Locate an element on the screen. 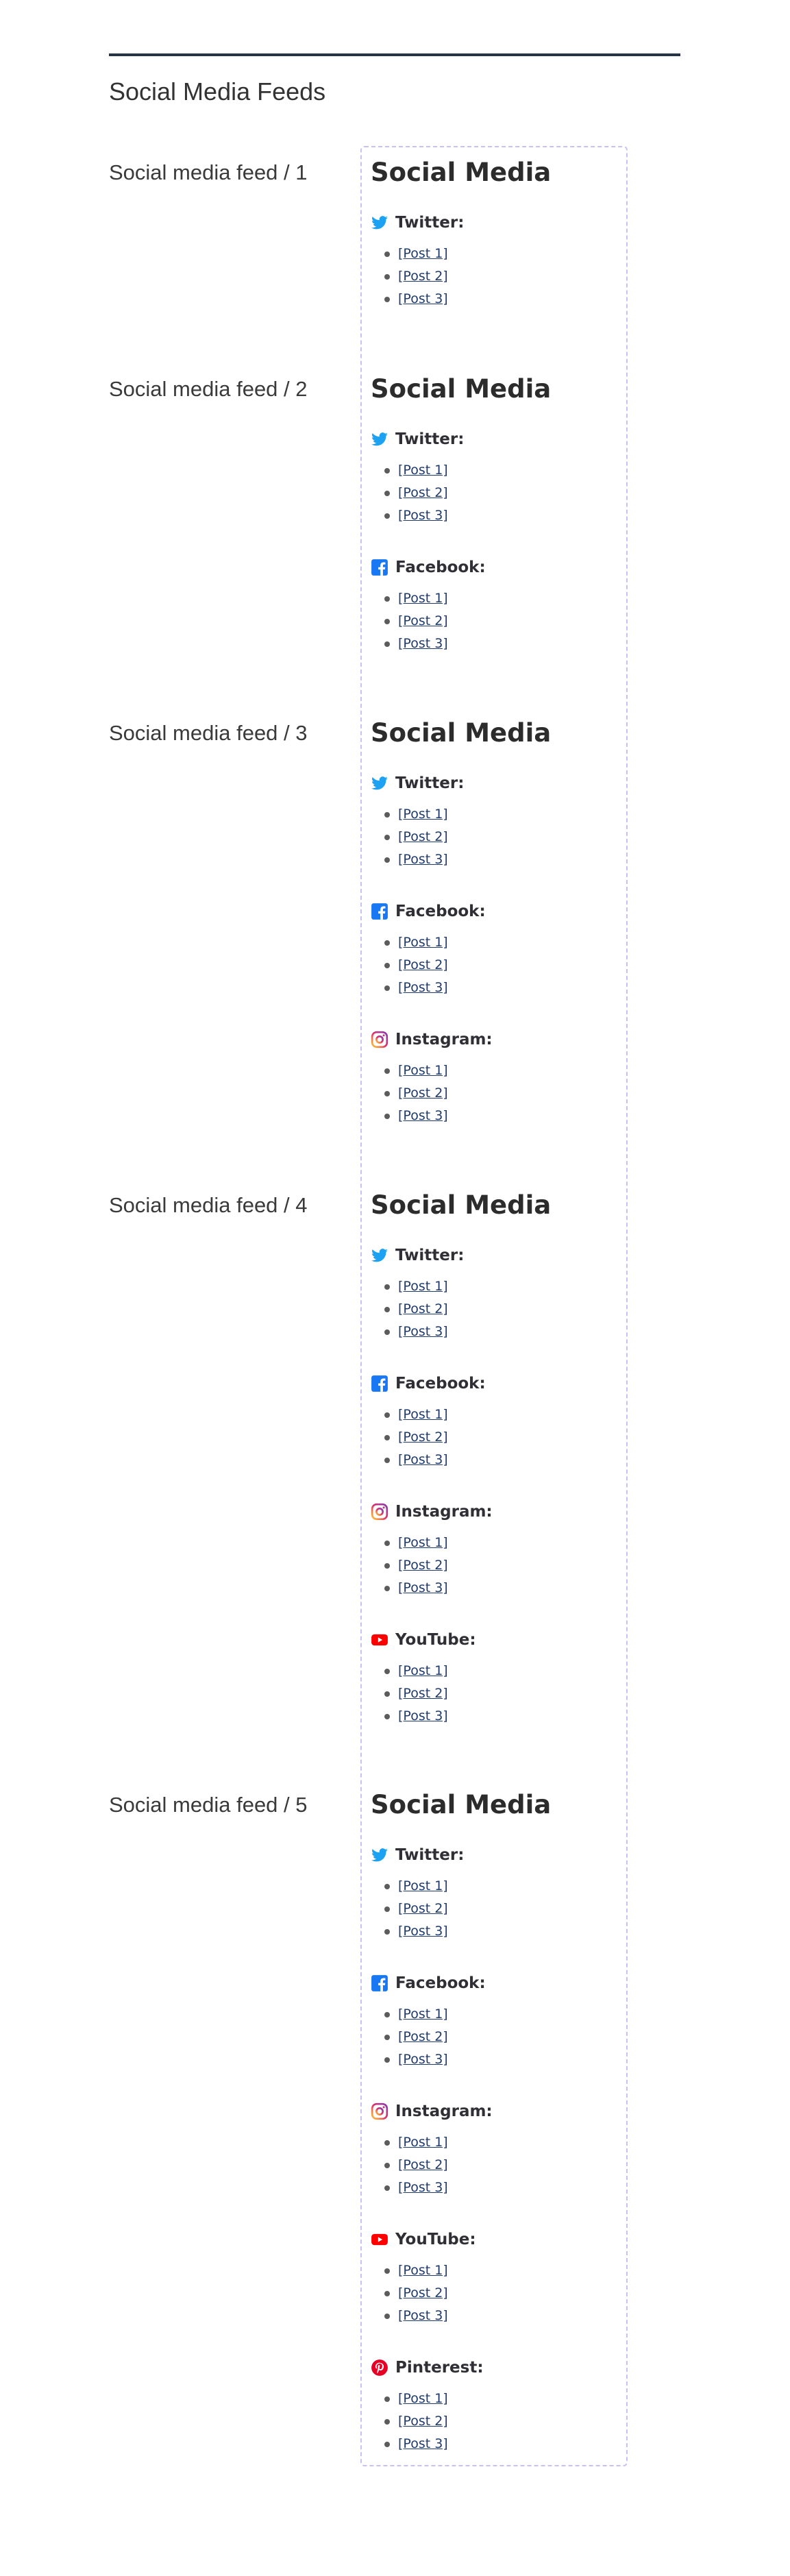  instagram-icon is located at coordinates (379, 2111).